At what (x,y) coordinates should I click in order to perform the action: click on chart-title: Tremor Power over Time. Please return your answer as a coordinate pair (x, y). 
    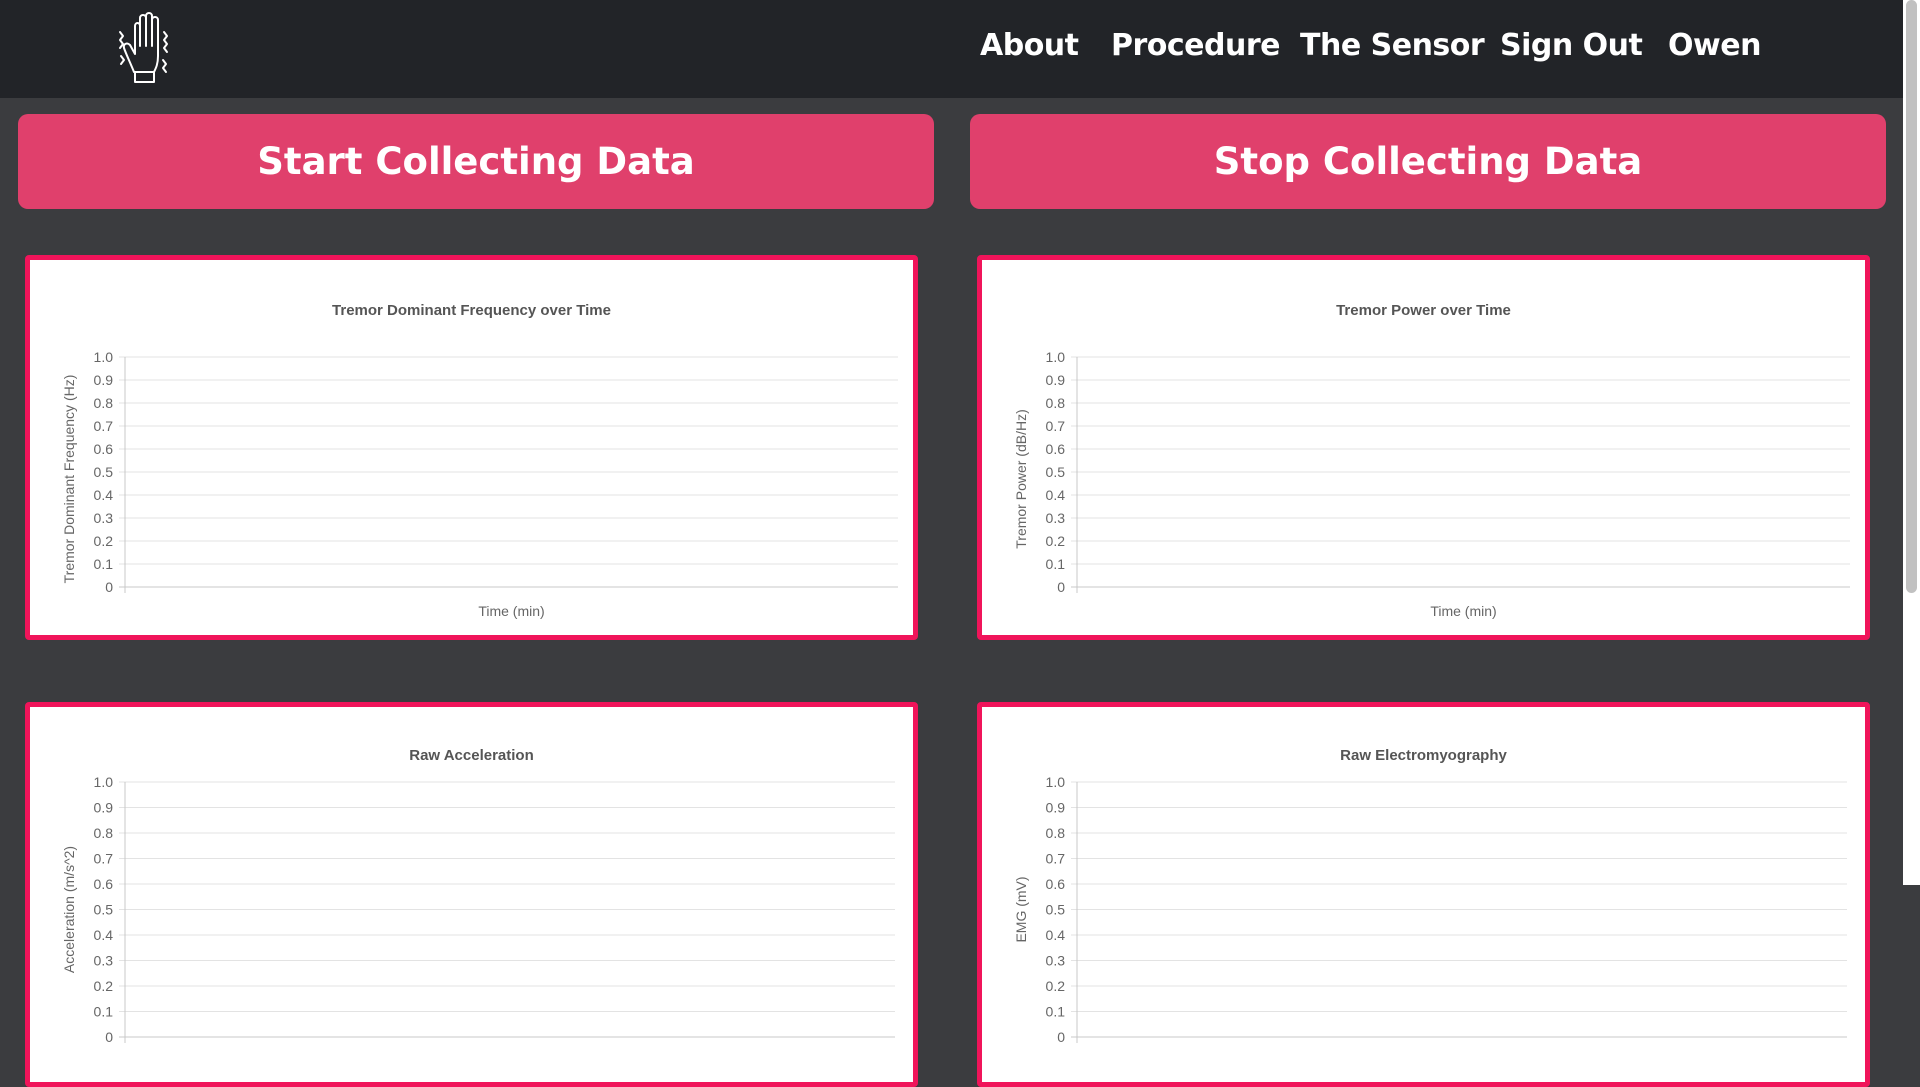
    Looking at the image, I should click on (1423, 310).